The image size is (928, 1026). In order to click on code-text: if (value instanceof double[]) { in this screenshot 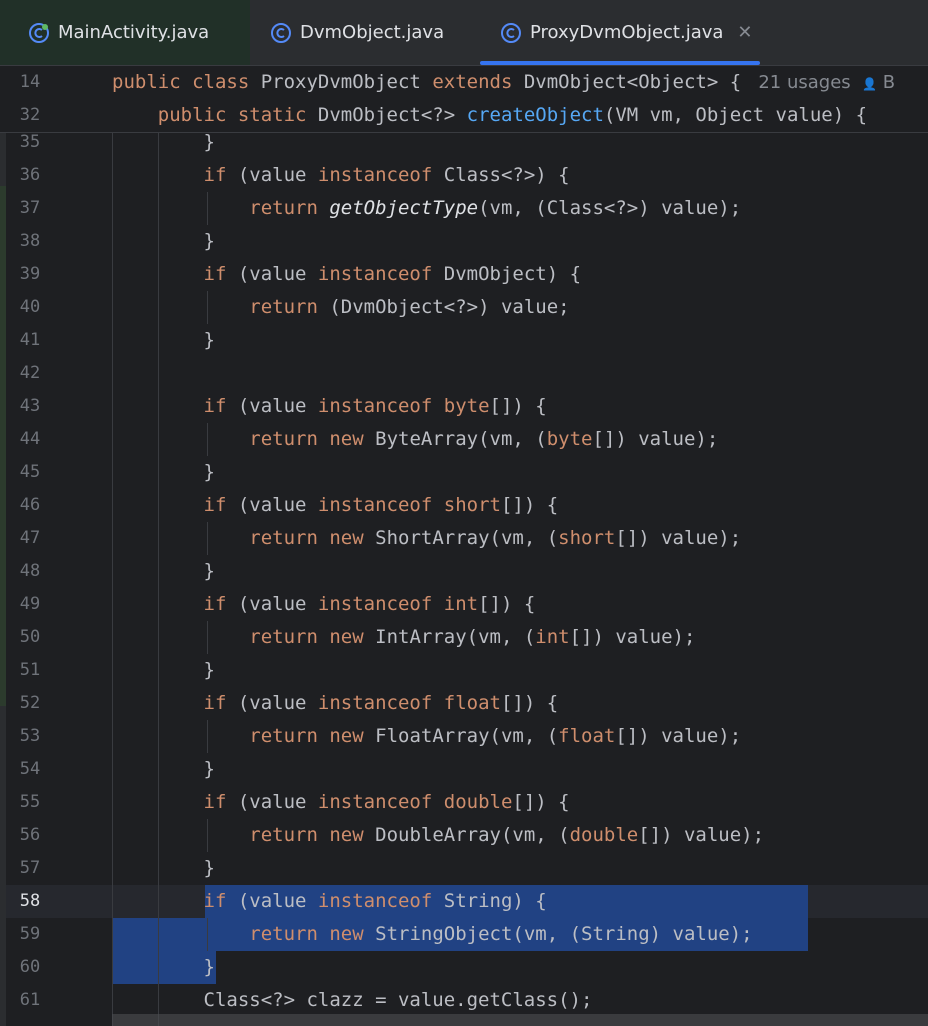, I will do `click(386, 802)`.